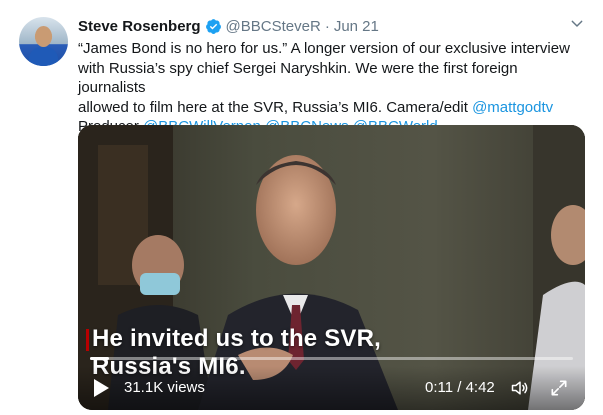  I want to click on play-icon, so click(101, 388).